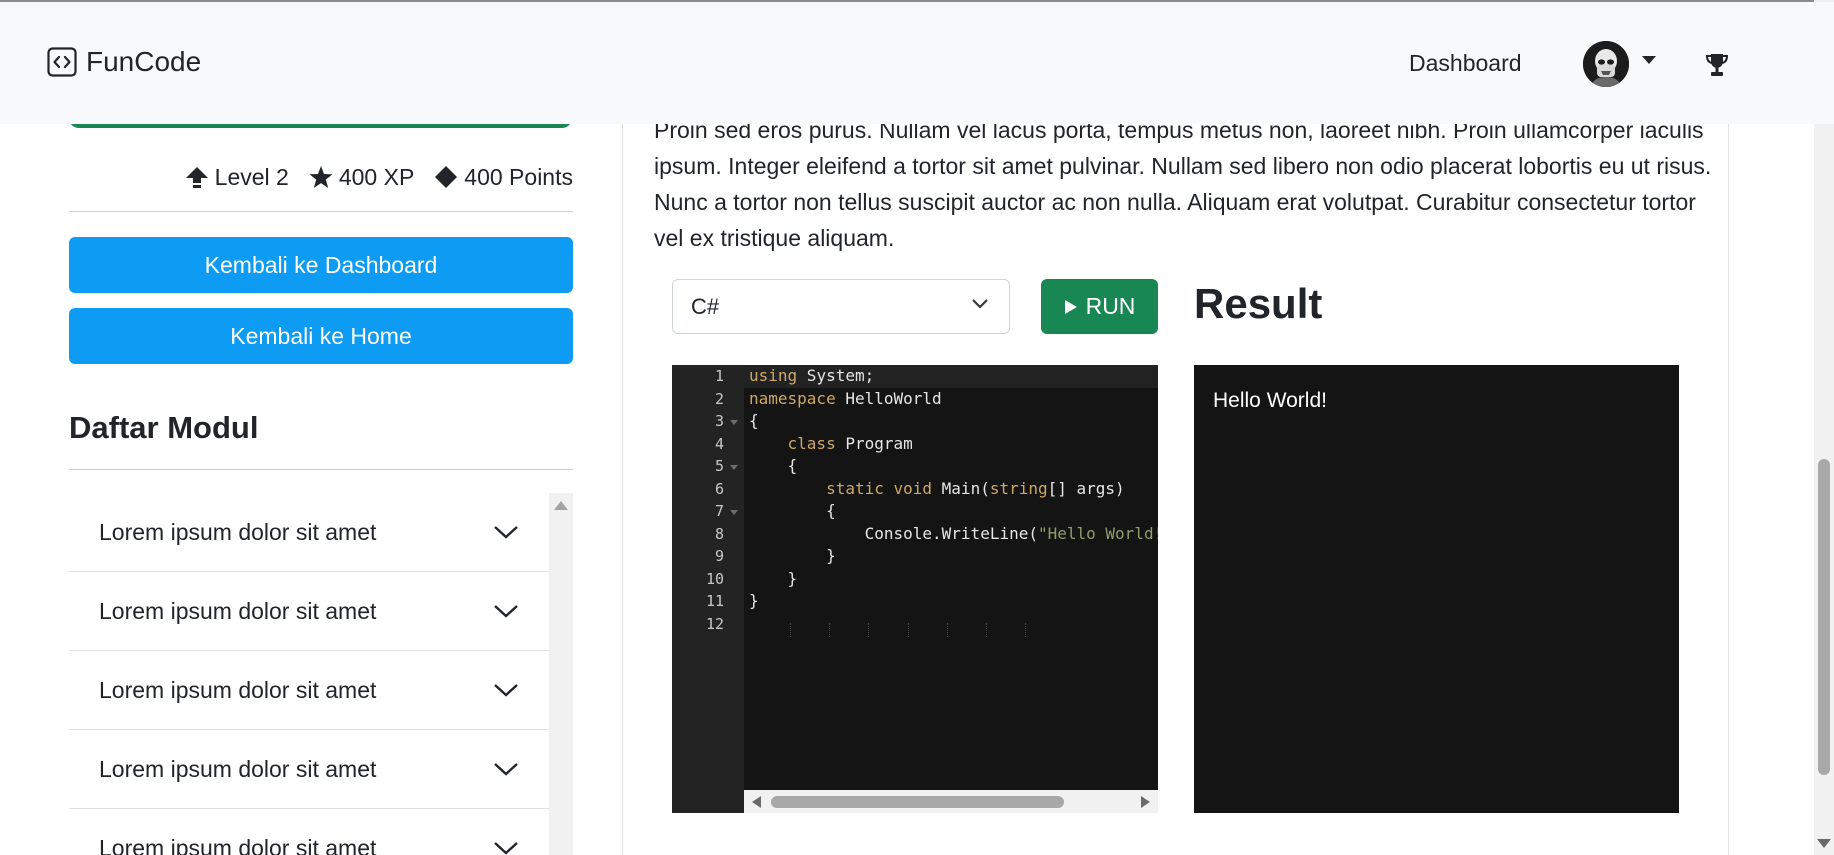 The width and height of the screenshot is (1834, 855). Describe the element at coordinates (376, 176) in the screenshot. I see `xp-text: 400 XP` at that location.